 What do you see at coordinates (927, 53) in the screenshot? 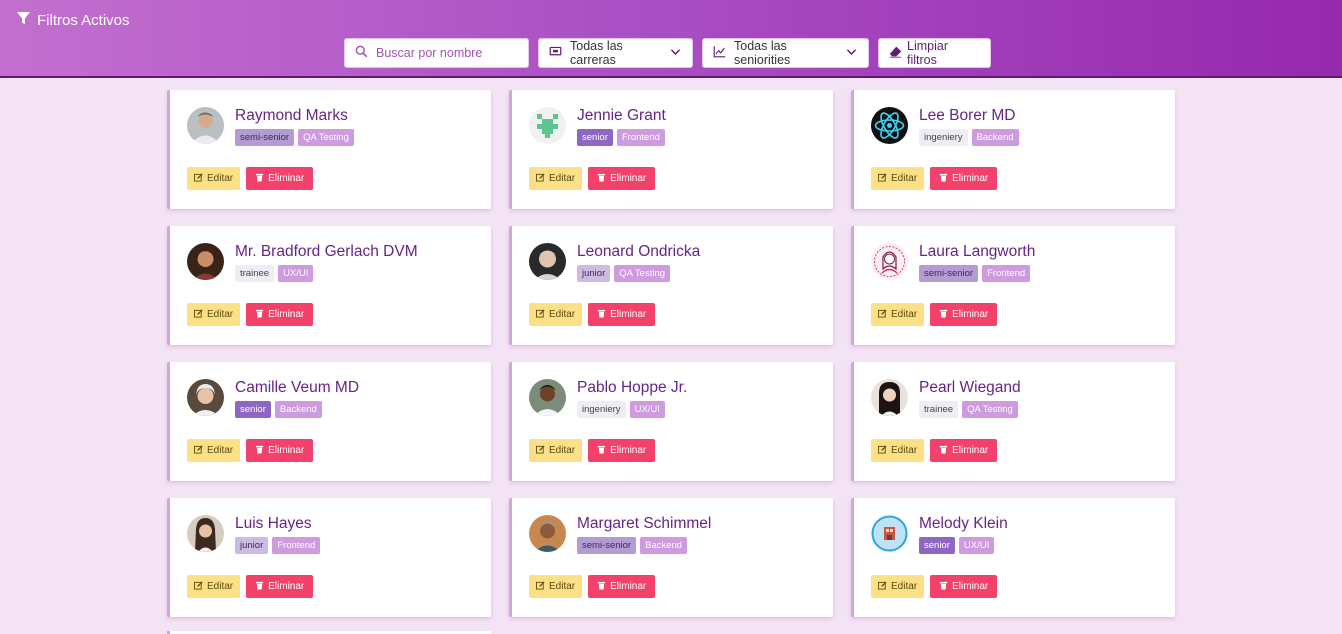
I see `clear-filters-label: Limpiar filtros` at bounding box center [927, 53].